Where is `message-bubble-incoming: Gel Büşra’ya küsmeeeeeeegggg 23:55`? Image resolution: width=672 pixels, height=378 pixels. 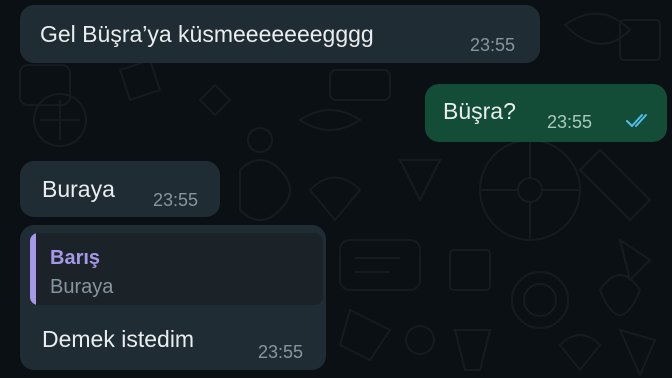 message-bubble-incoming: Gel Büşra’ya küsmeeeeeeegggg 23:55 is located at coordinates (280, 34).